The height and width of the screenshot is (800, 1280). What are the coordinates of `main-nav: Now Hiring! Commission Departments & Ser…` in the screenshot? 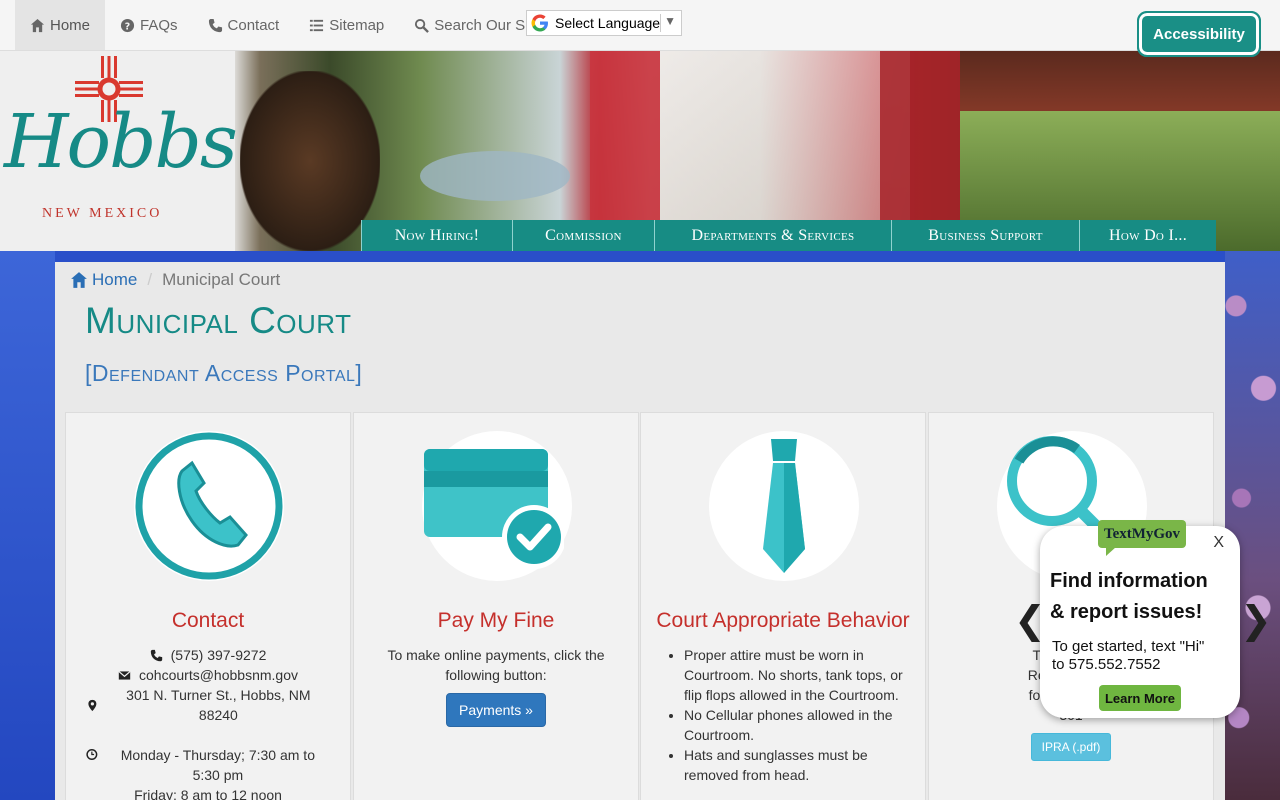 It's located at (788, 235).